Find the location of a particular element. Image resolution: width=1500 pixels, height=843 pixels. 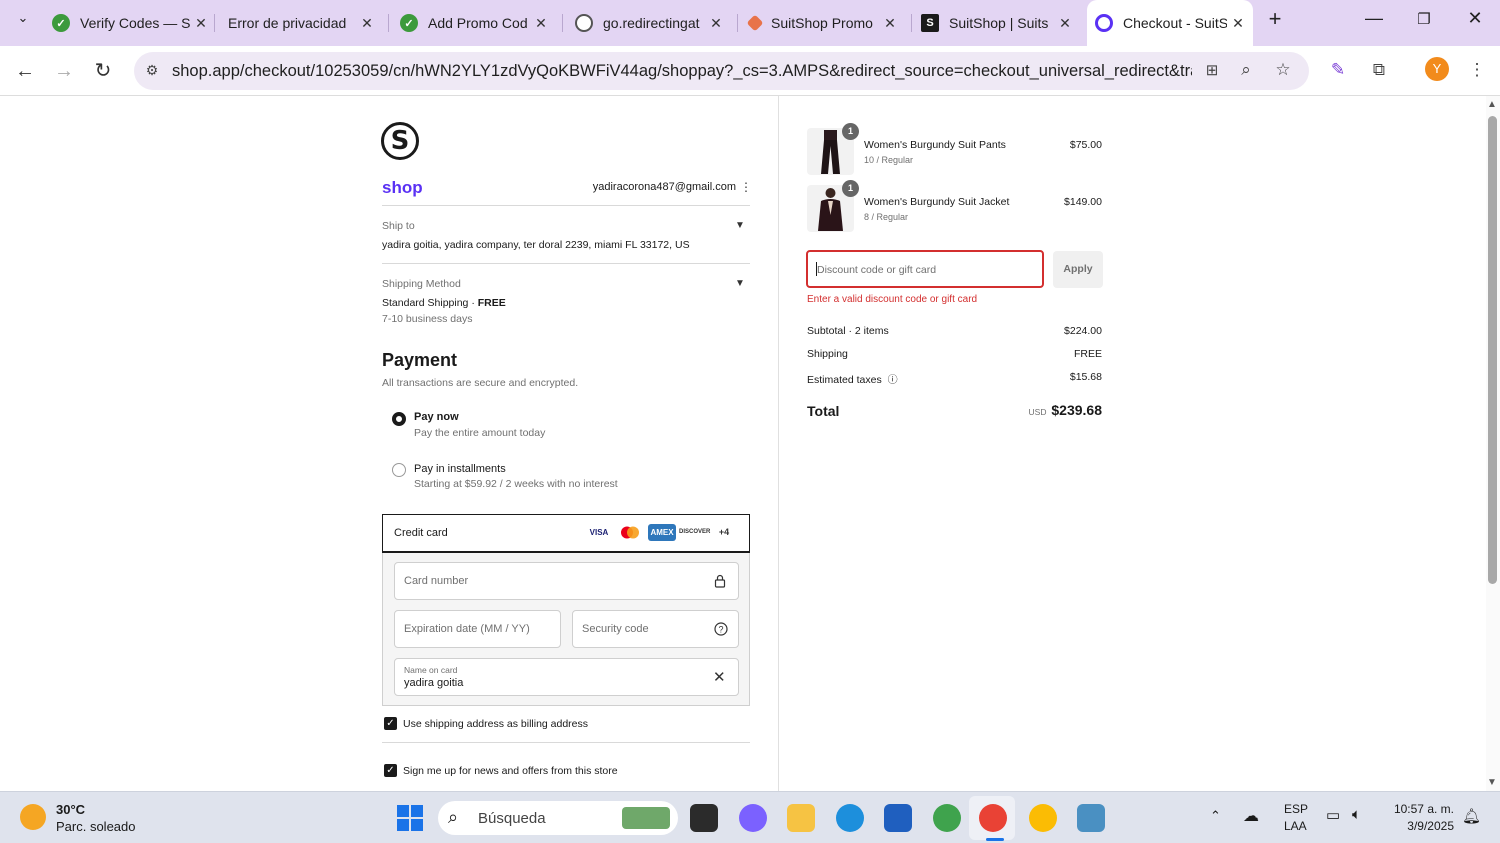

total-label: Total is located at coordinates (823, 411).